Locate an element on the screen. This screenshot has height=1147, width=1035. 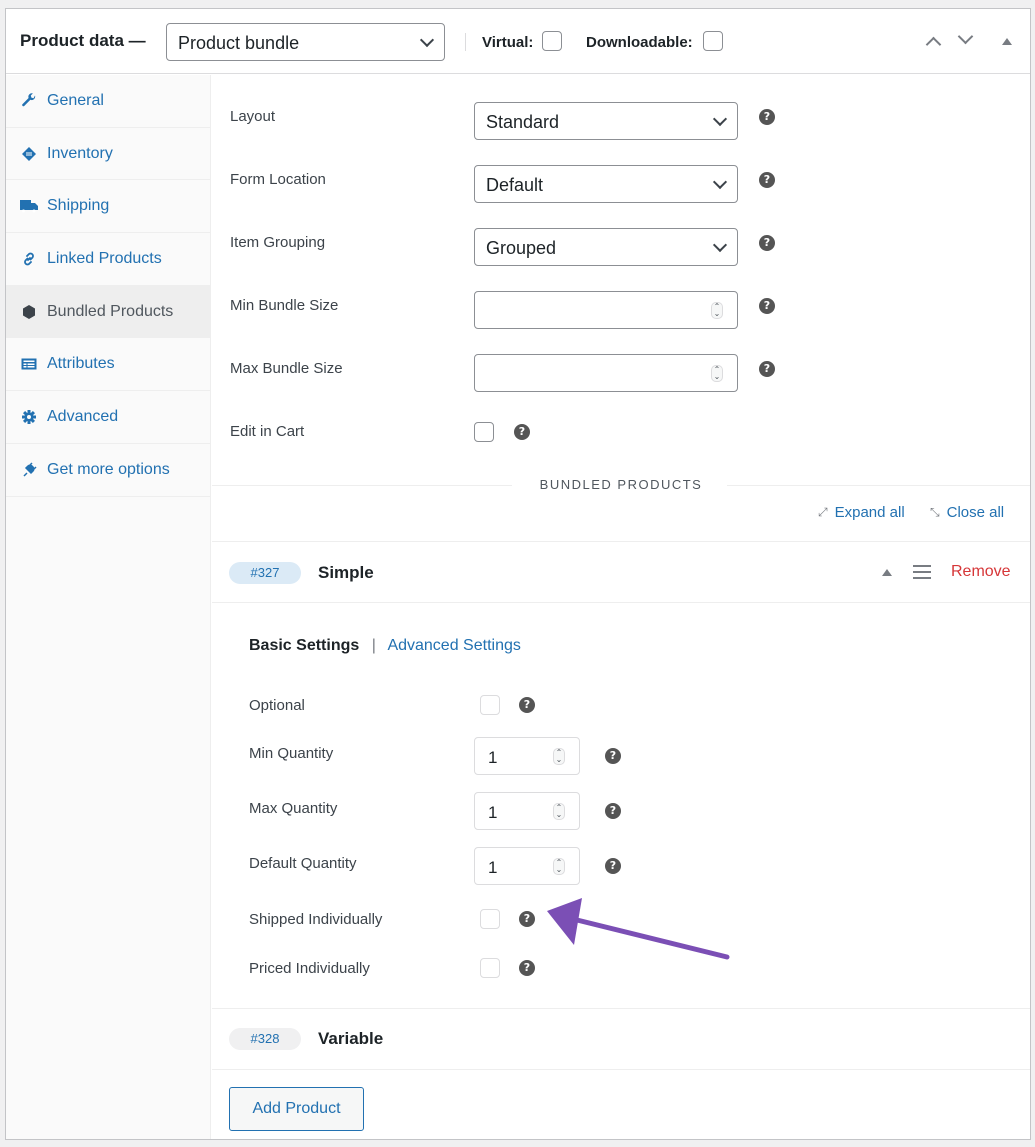
min-quantity-value: 1 is located at coordinates (493, 757).